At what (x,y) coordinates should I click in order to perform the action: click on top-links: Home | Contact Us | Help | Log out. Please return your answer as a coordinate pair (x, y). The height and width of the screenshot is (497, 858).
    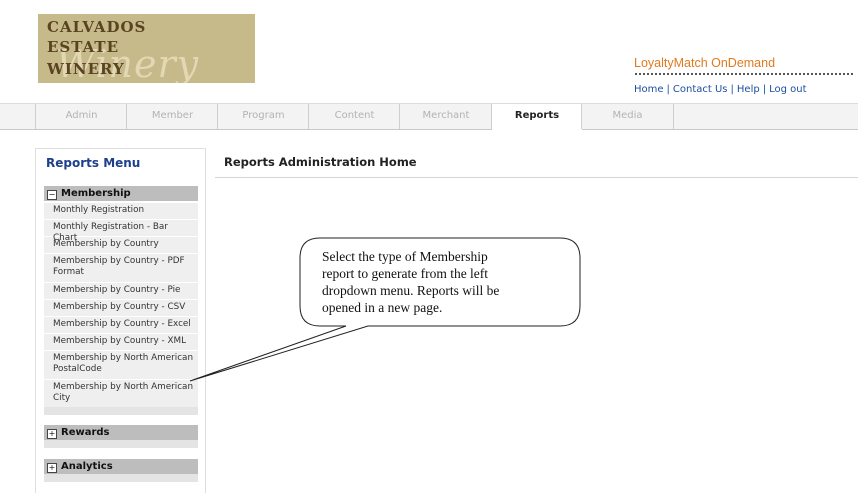
    Looking at the image, I should click on (720, 89).